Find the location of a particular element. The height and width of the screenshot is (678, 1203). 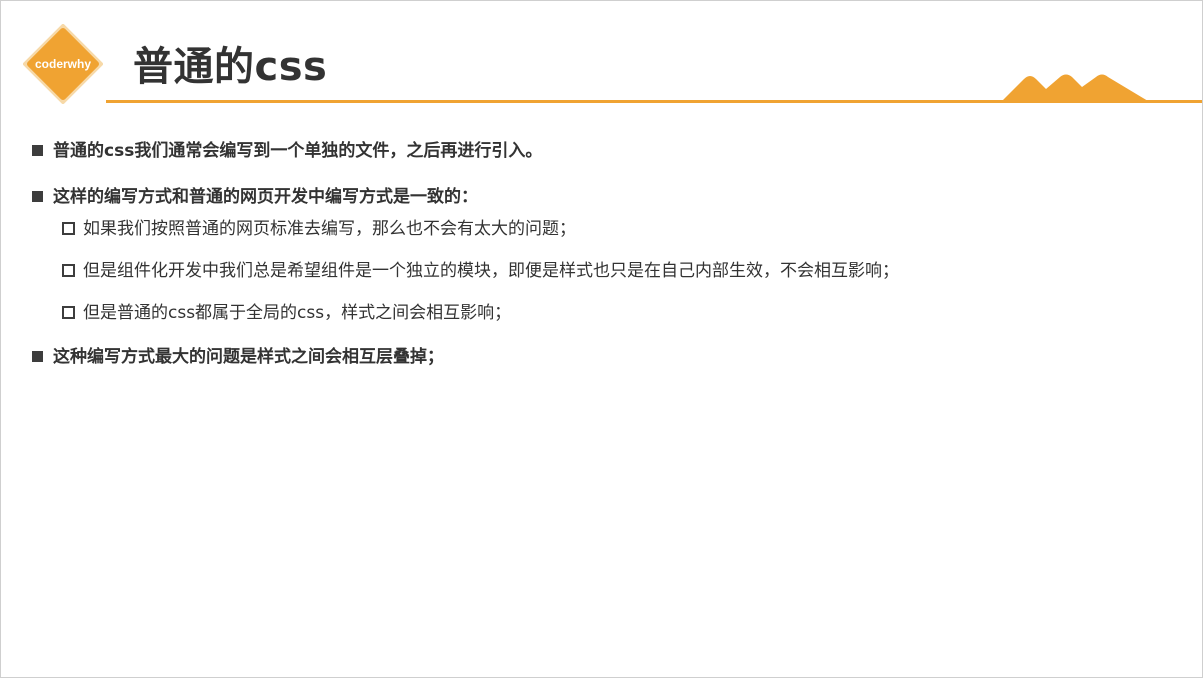

bullet-text: 这种编写方式最大的问题是样式之间会相互层叠掉； is located at coordinates (248, 357).